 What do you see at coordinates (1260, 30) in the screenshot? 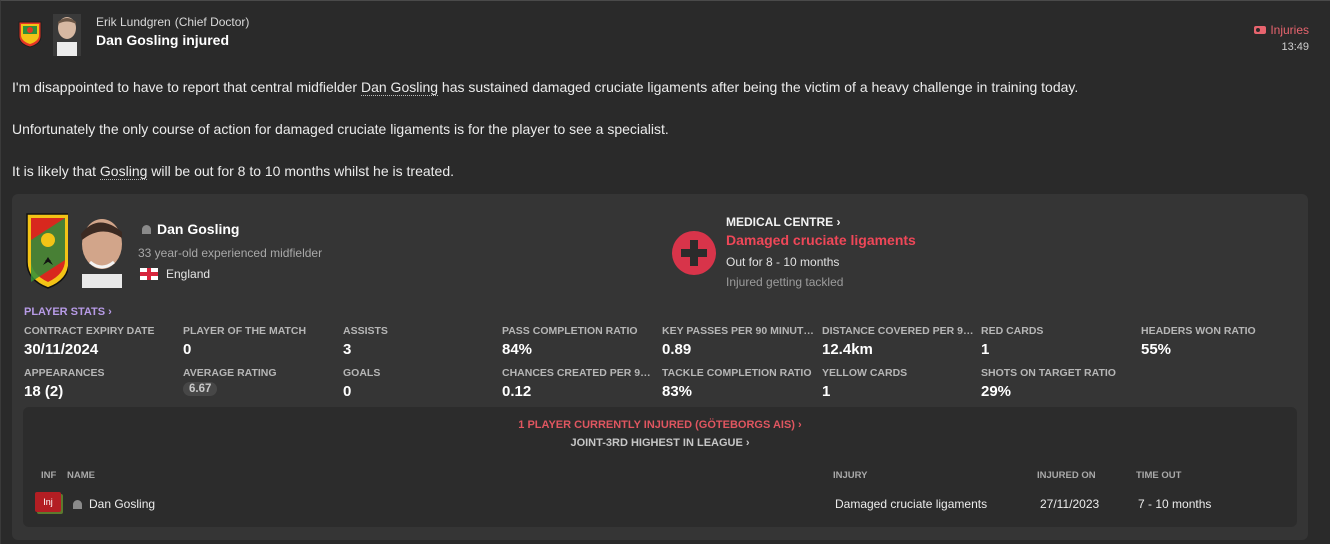
I see `injuries-tag-icon` at bounding box center [1260, 30].